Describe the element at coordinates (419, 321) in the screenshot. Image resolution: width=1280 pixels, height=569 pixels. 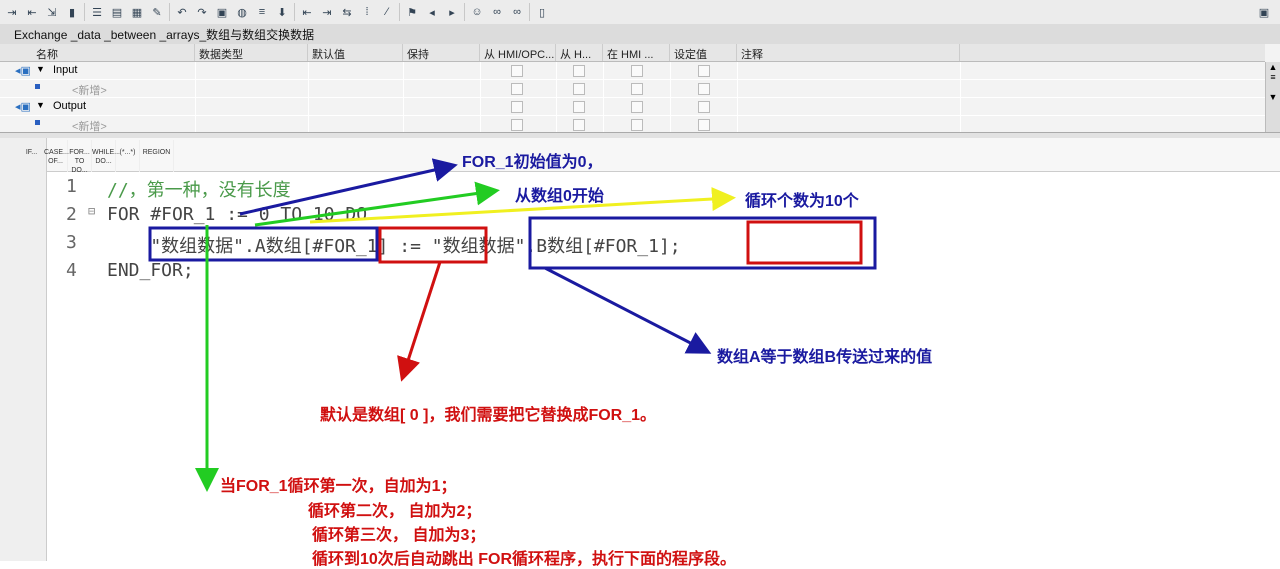
I see `arrow-default` at that location.